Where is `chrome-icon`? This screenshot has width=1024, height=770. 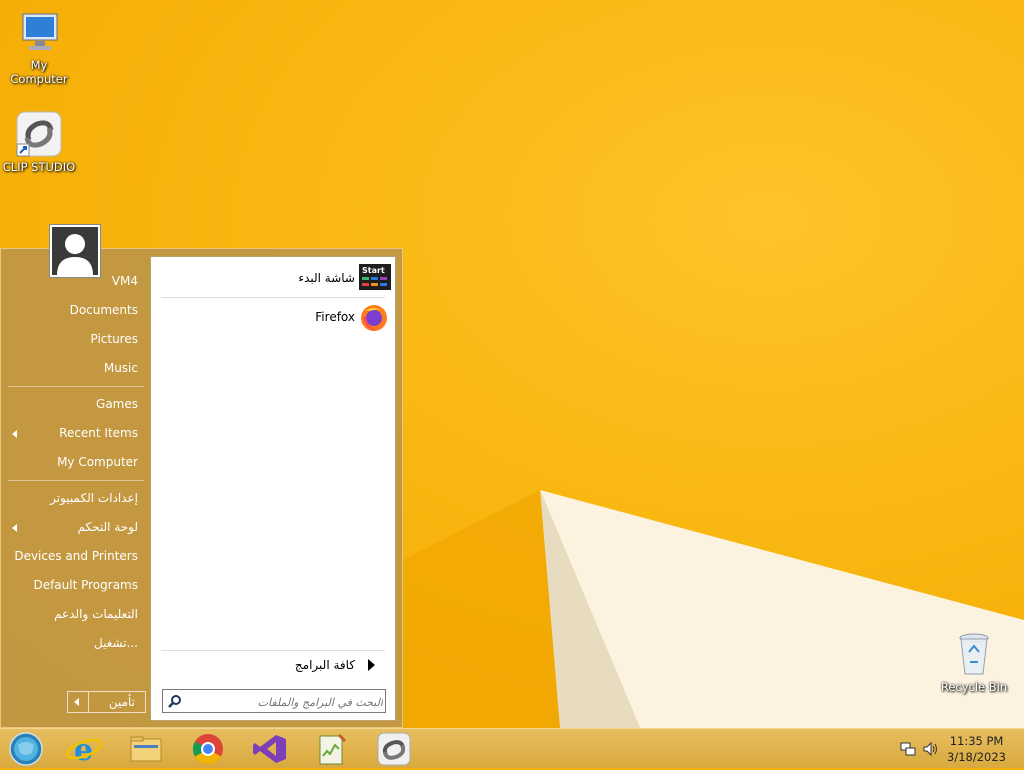 chrome-icon is located at coordinates (207, 749).